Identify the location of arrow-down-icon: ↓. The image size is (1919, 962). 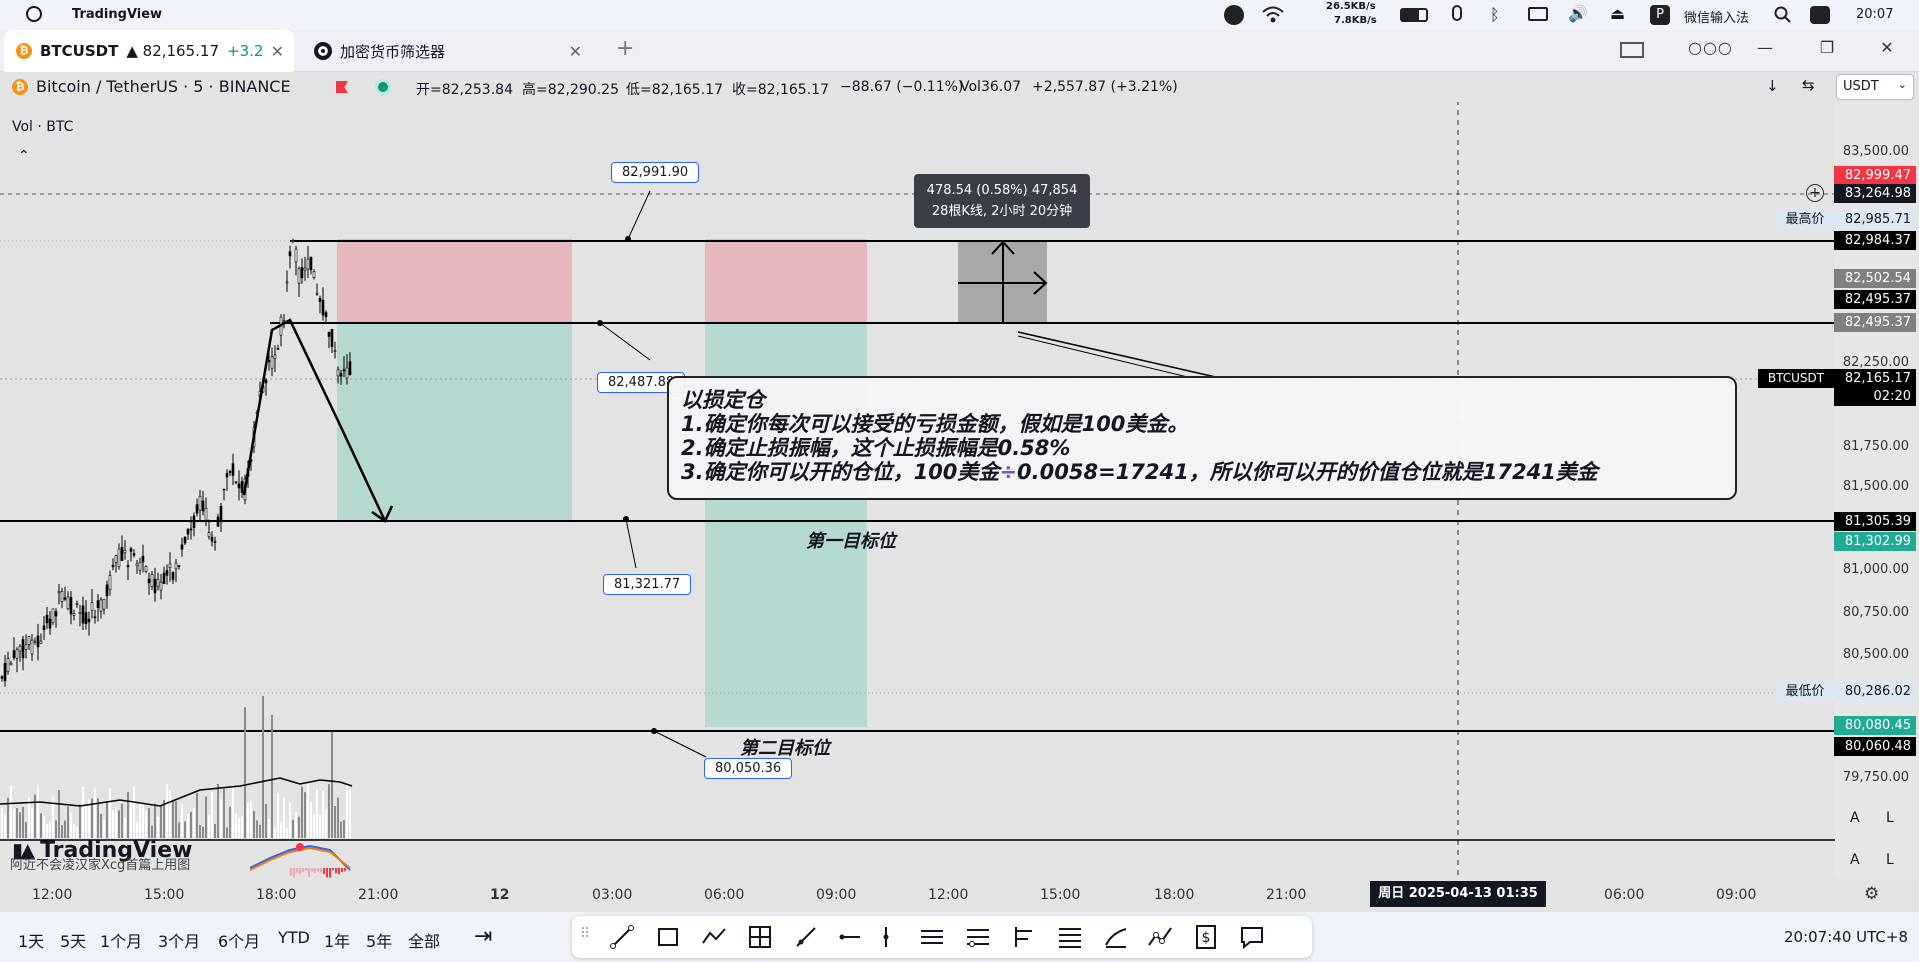
(1772, 86).